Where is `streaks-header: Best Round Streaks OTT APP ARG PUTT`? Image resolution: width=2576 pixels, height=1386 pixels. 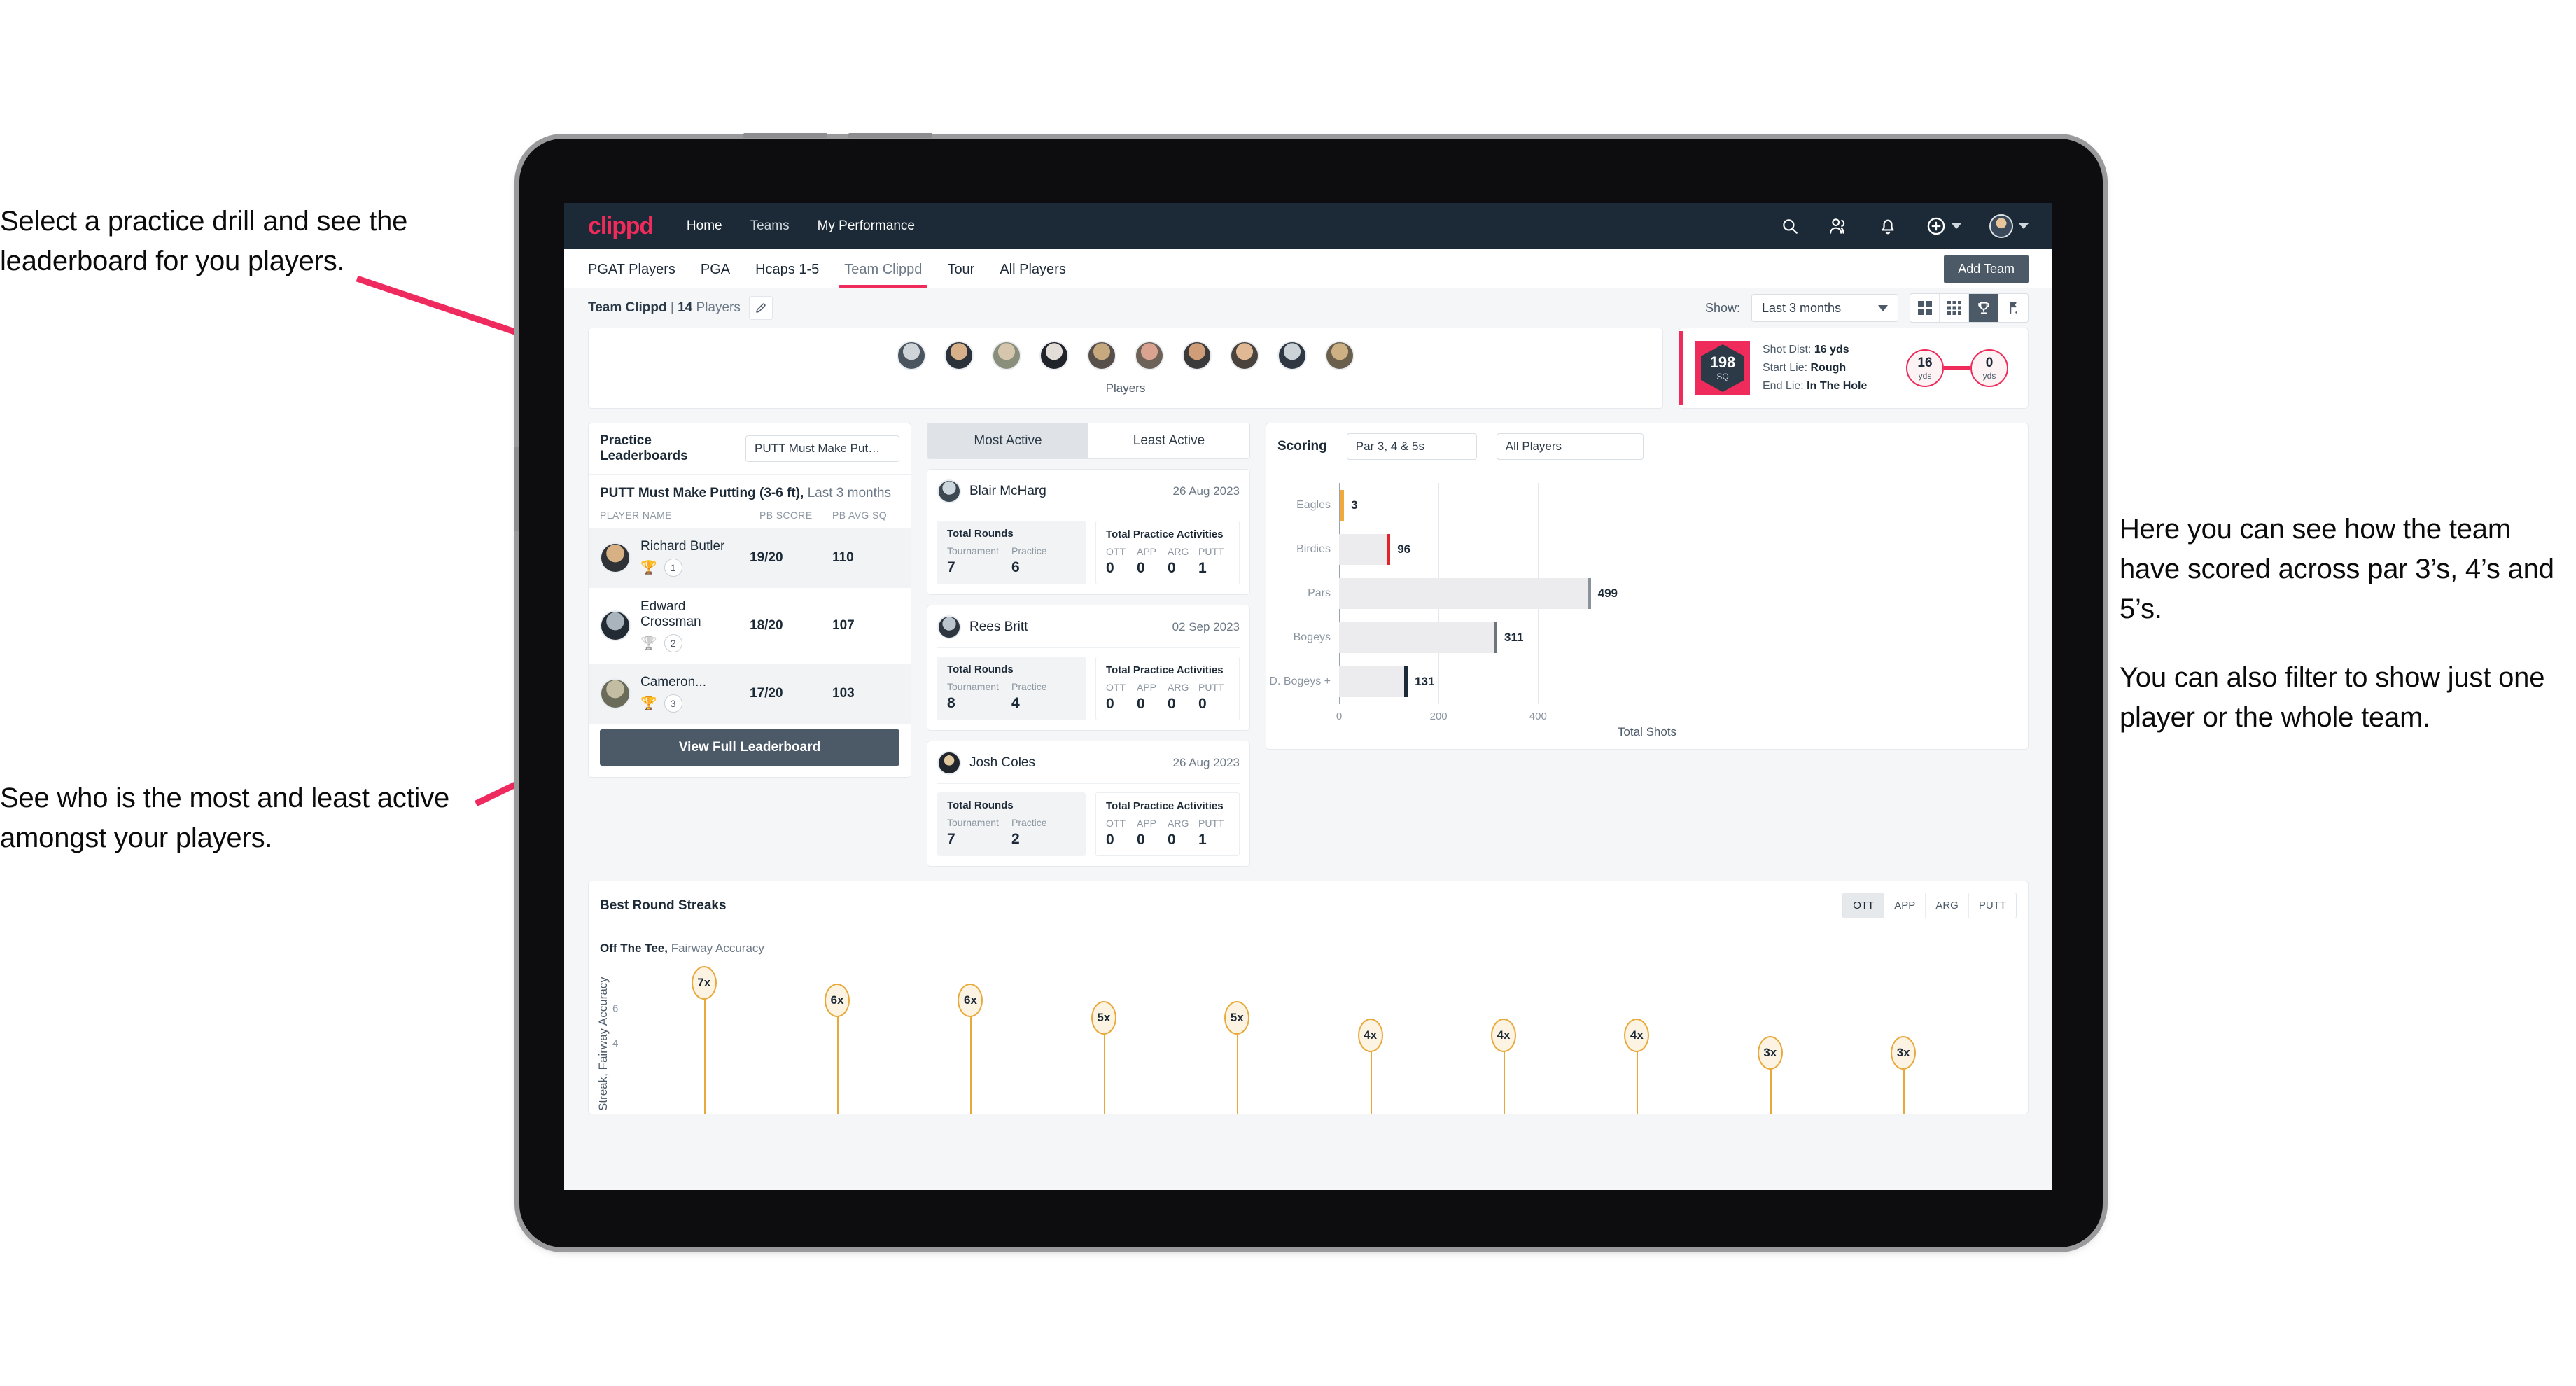 streaks-header: Best Round Streaks OTT APP ARG PUTT is located at coordinates (1308, 905).